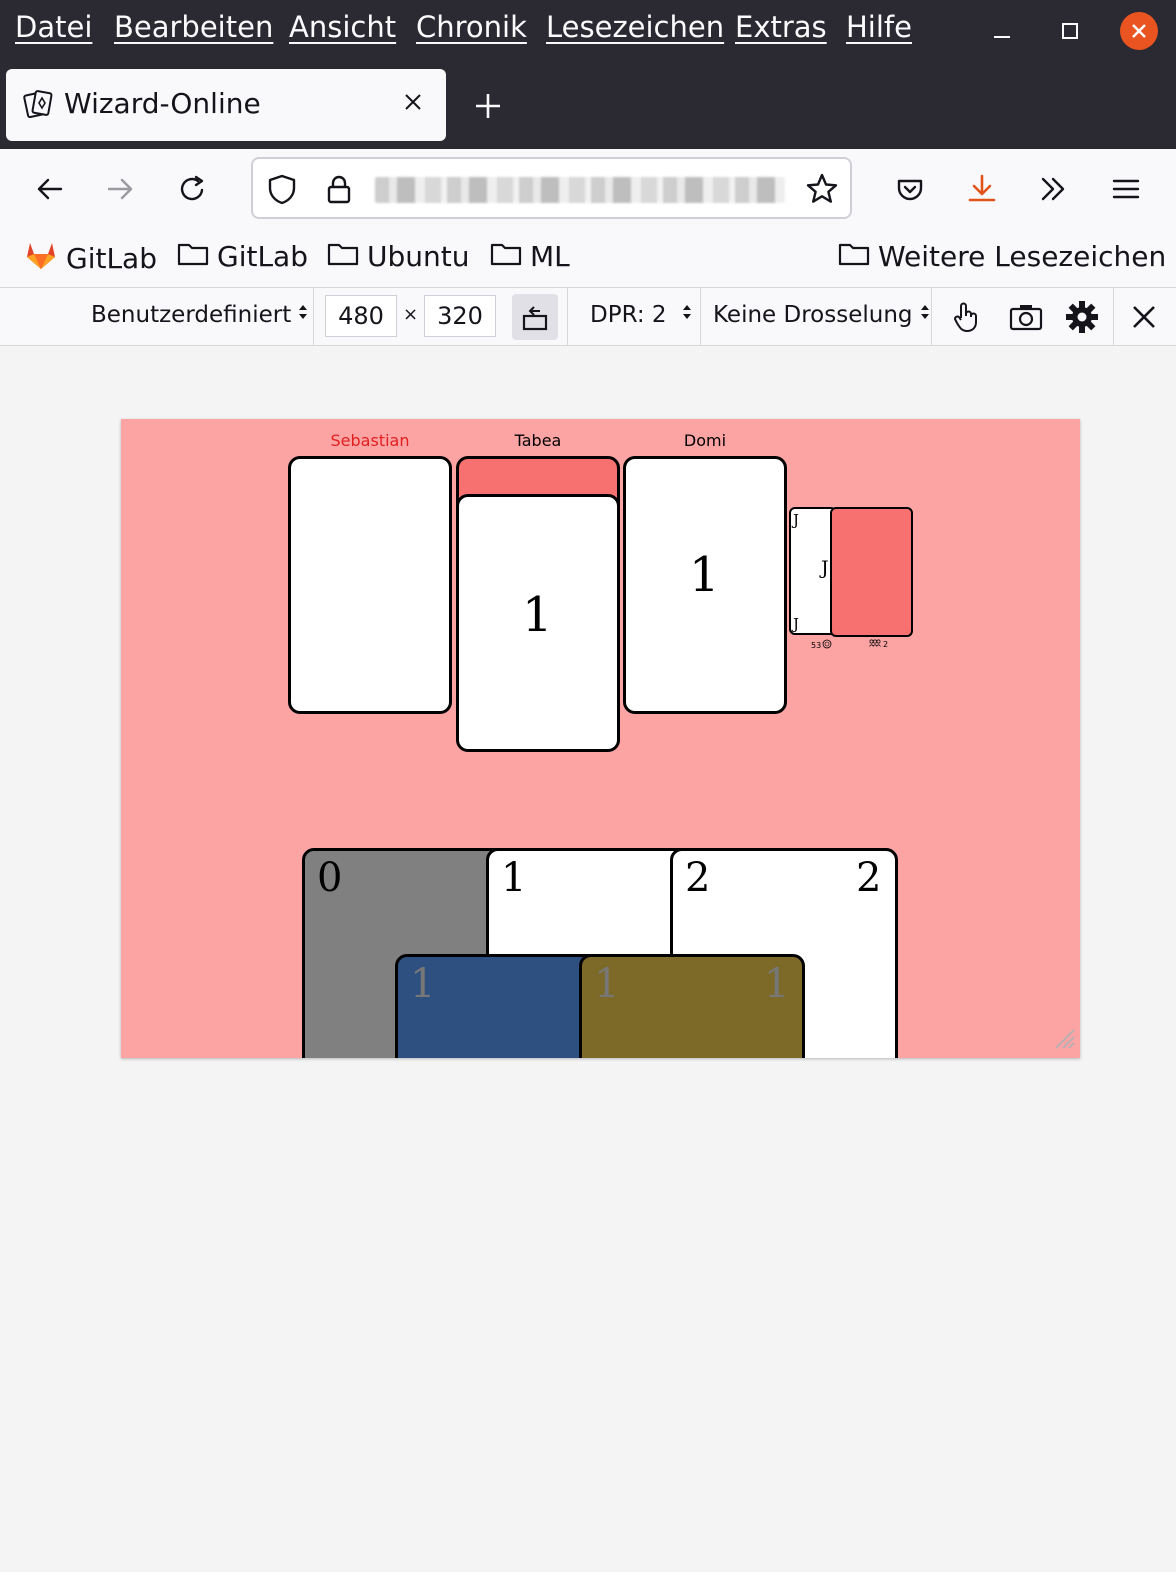 Image resolution: width=1176 pixels, height=1572 pixels. What do you see at coordinates (121, 189) in the screenshot?
I see `forward-icon` at bounding box center [121, 189].